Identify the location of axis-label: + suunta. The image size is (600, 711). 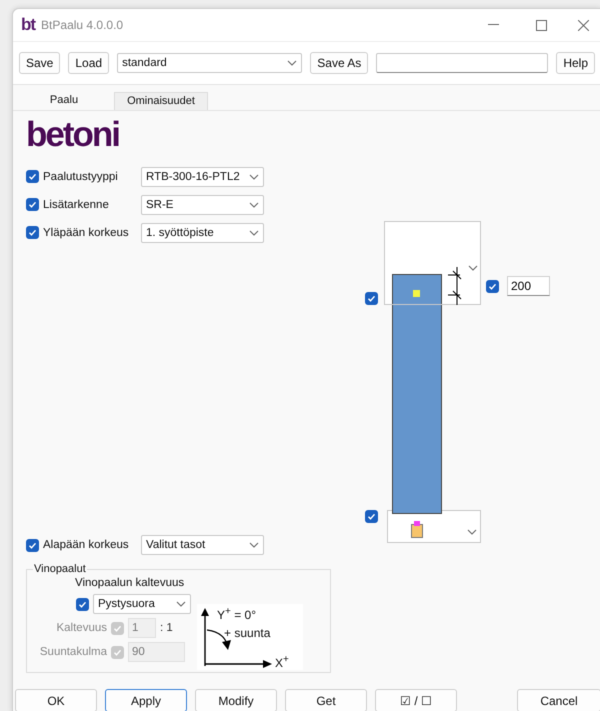
(247, 633).